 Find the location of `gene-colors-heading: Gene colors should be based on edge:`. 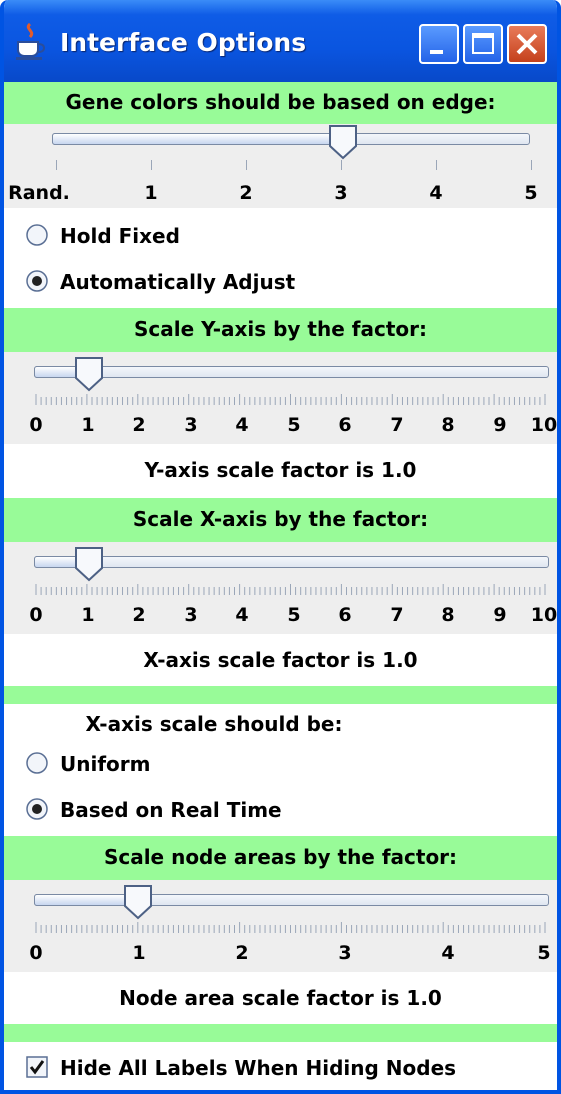

gene-colors-heading: Gene colors should be based on edge: is located at coordinates (280, 102).